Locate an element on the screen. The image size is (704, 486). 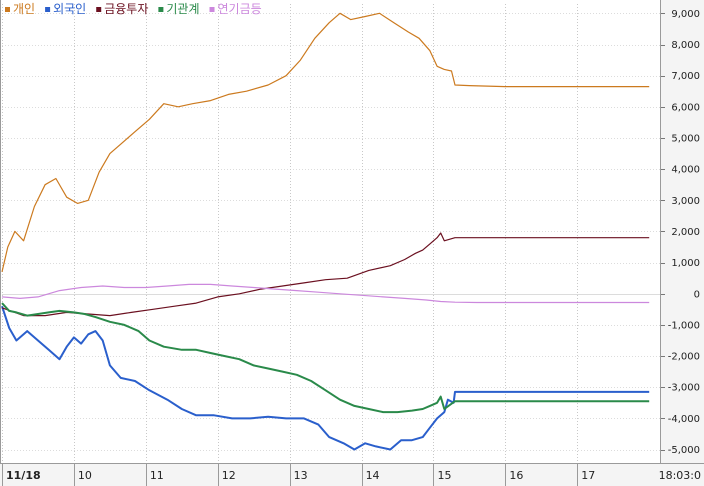
legend-label: 기관계 is located at coordinates (182, 9).